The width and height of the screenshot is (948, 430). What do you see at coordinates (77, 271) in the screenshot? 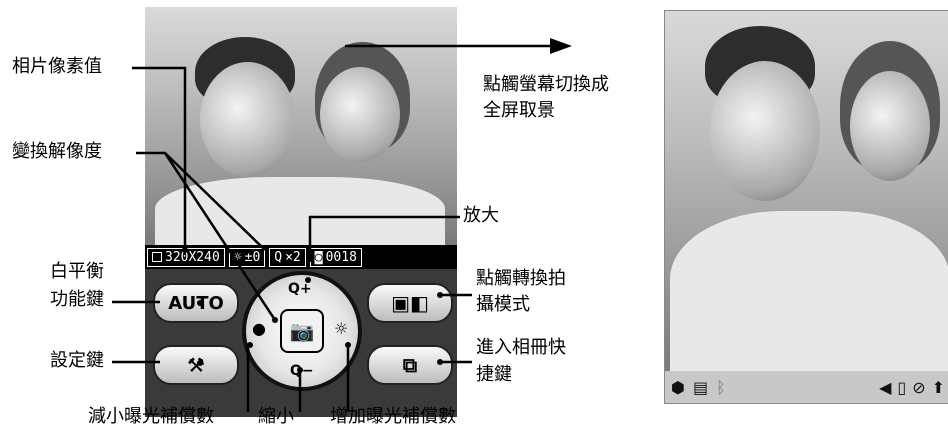
I see `label-wb-1: 白平衡` at bounding box center [77, 271].